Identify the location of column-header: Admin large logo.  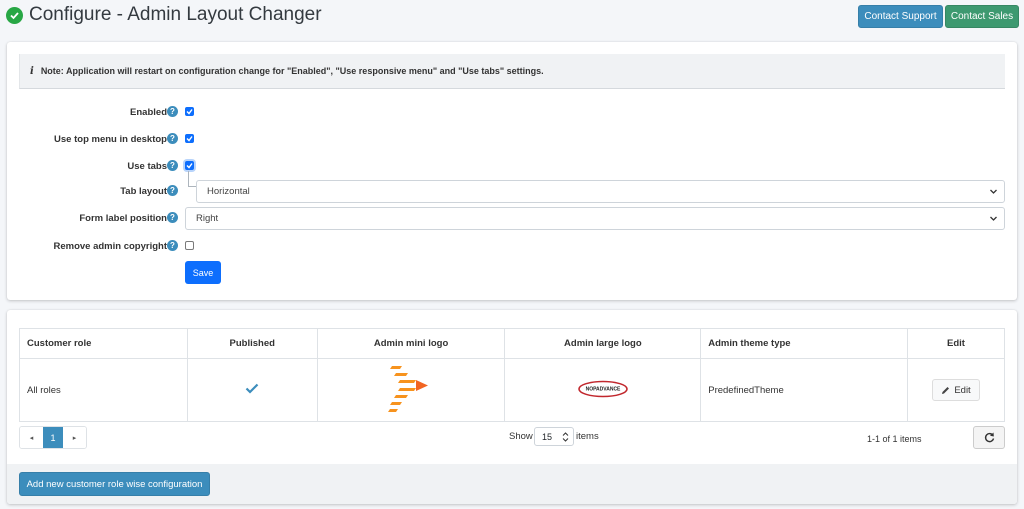
(603, 343).